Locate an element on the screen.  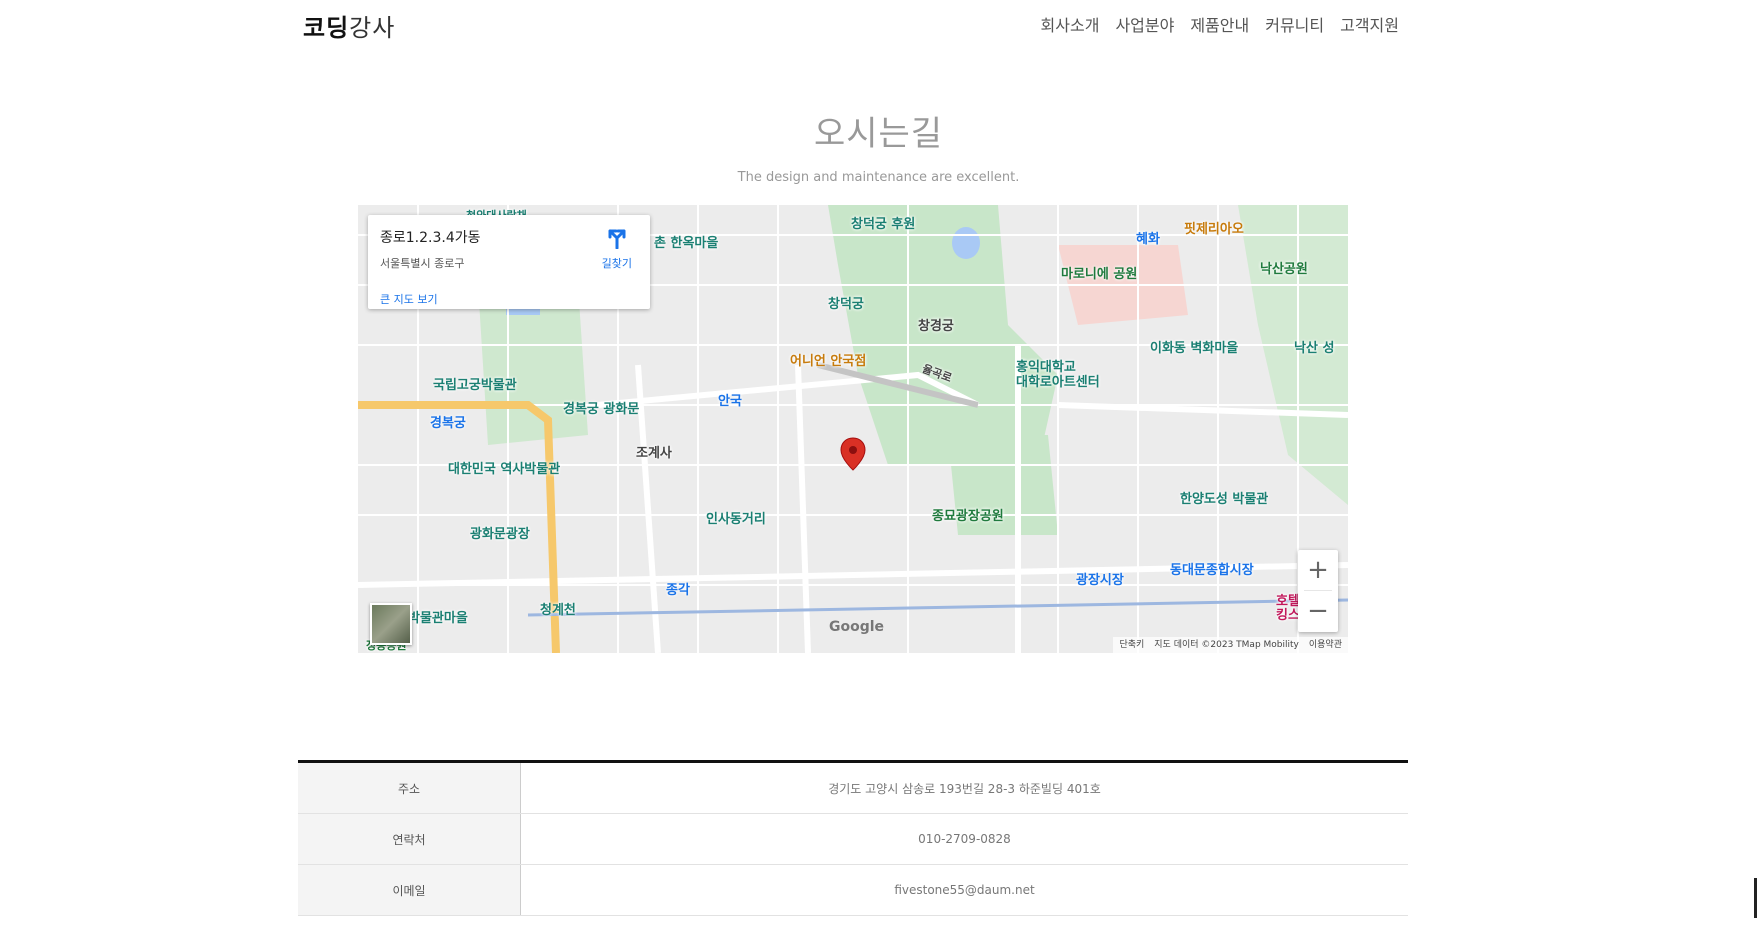
address-key: 주소 is located at coordinates (409, 787).